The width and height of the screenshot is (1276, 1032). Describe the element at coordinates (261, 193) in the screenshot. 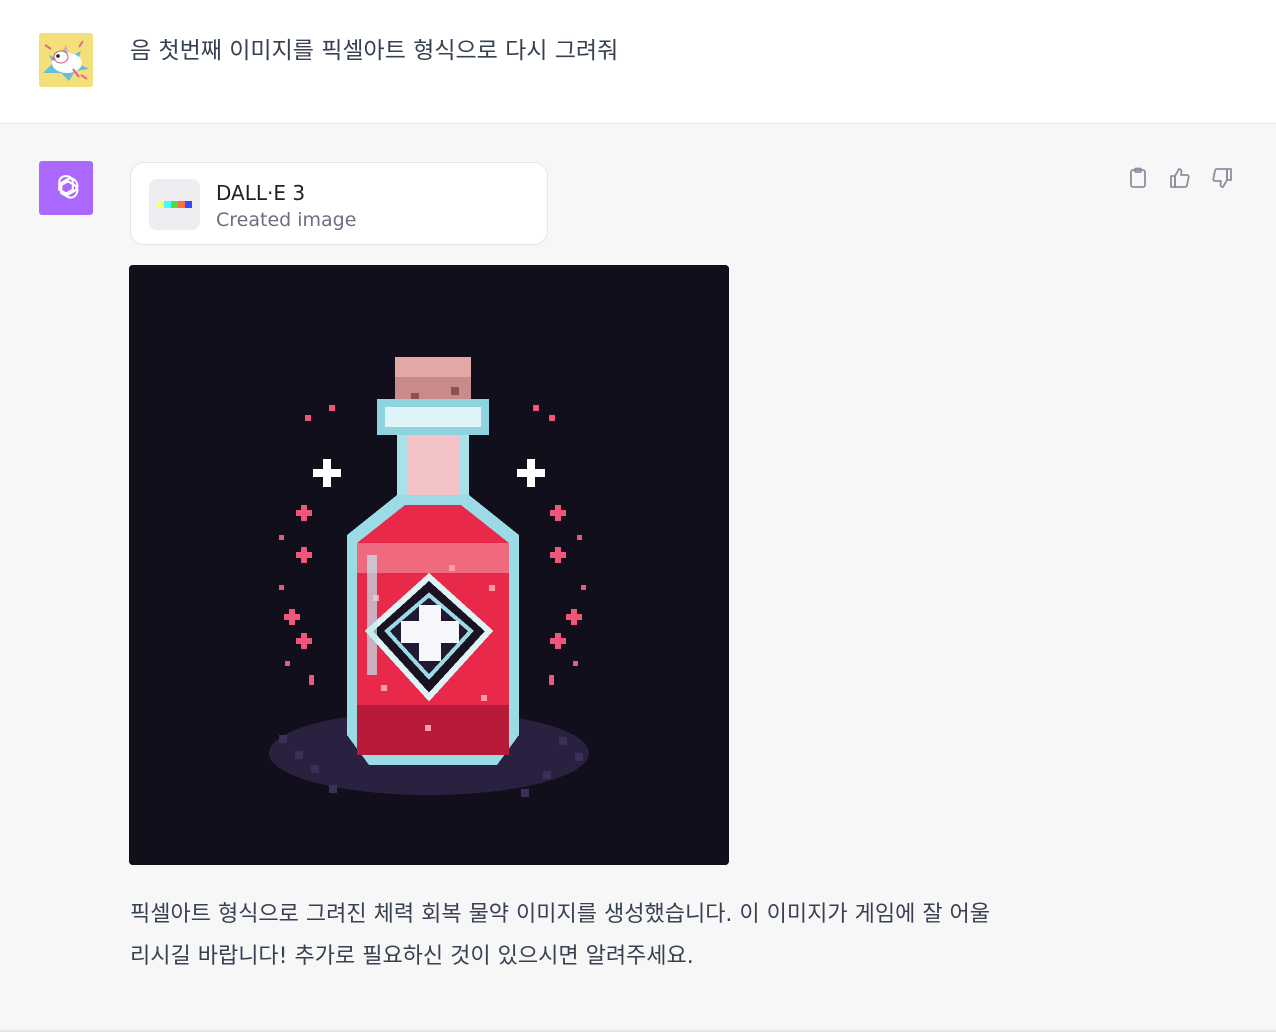

I see `tool-name: DALL·E 3` at that location.